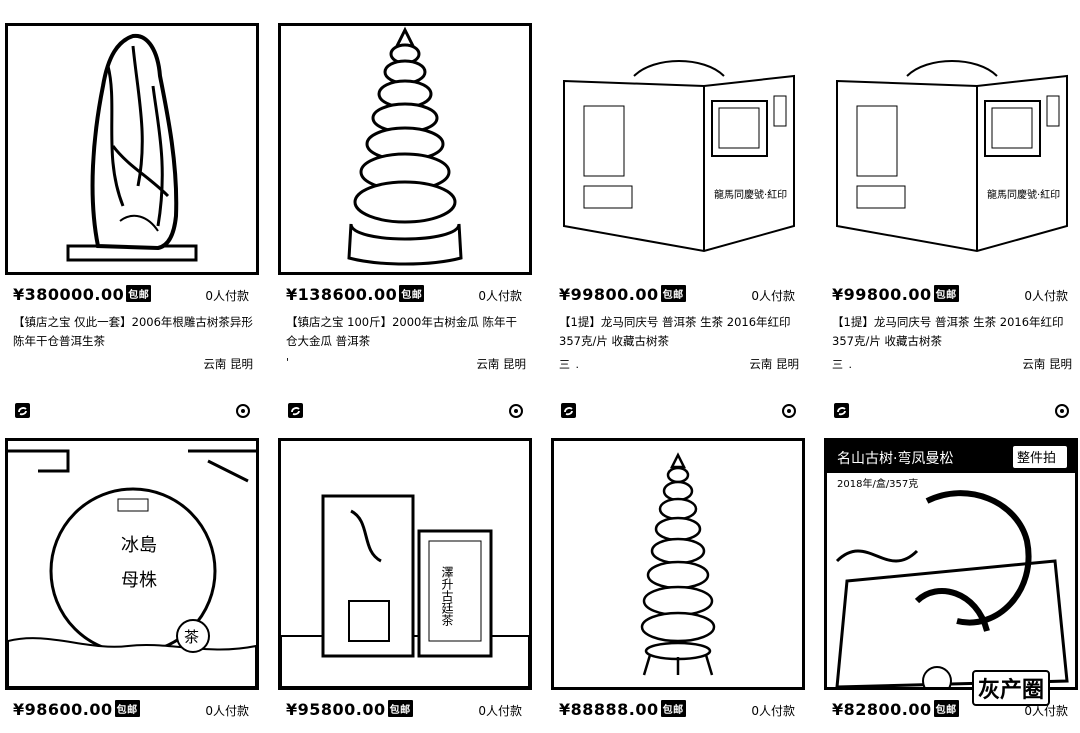  What do you see at coordinates (139, 545) in the screenshot?
I see `cake-label-line1: 冰島` at bounding box center [139, 545].